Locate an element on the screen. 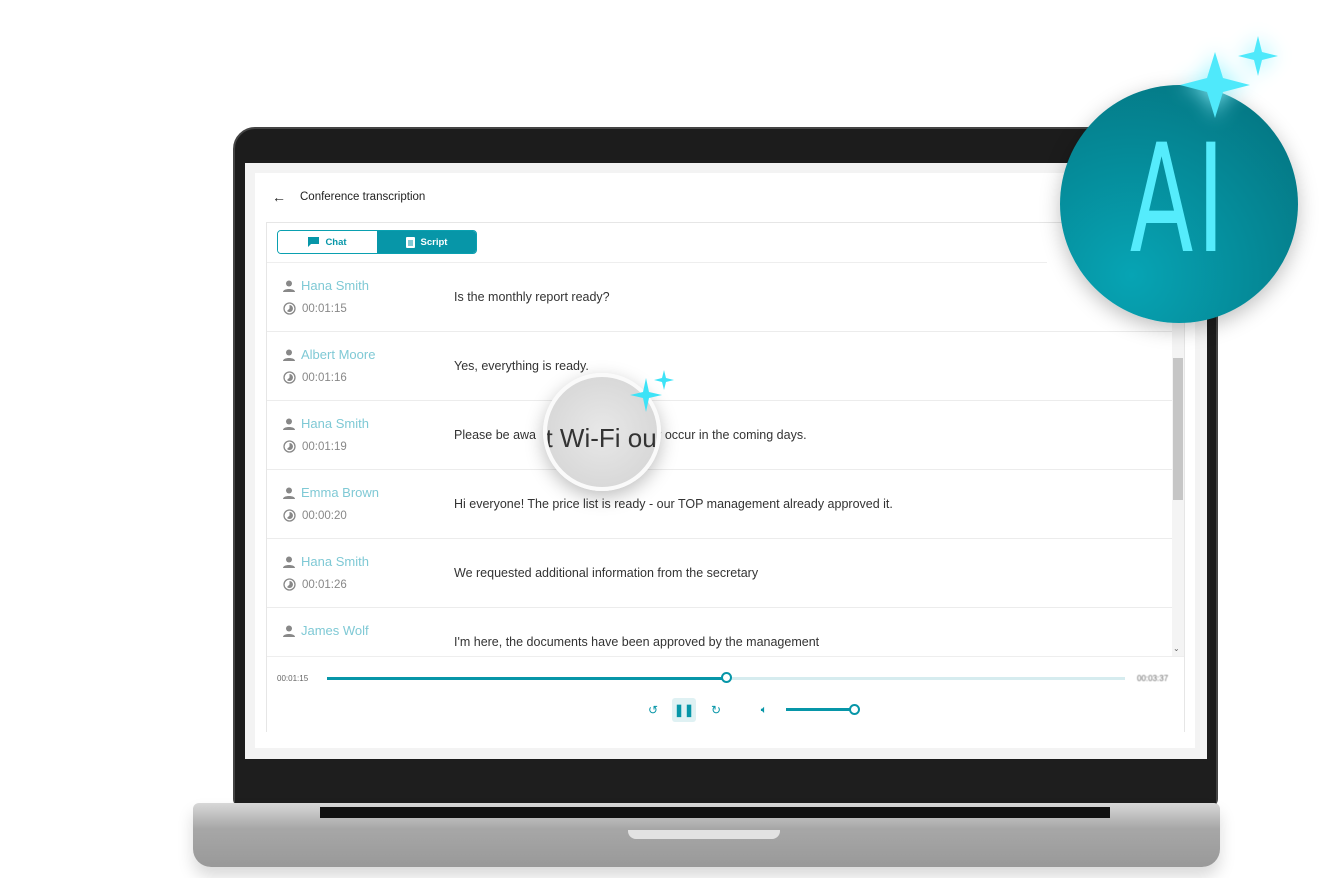 This screenshot has height=878, width=1336. message-text-main: Please be awa is located at coordinates (495, 435).